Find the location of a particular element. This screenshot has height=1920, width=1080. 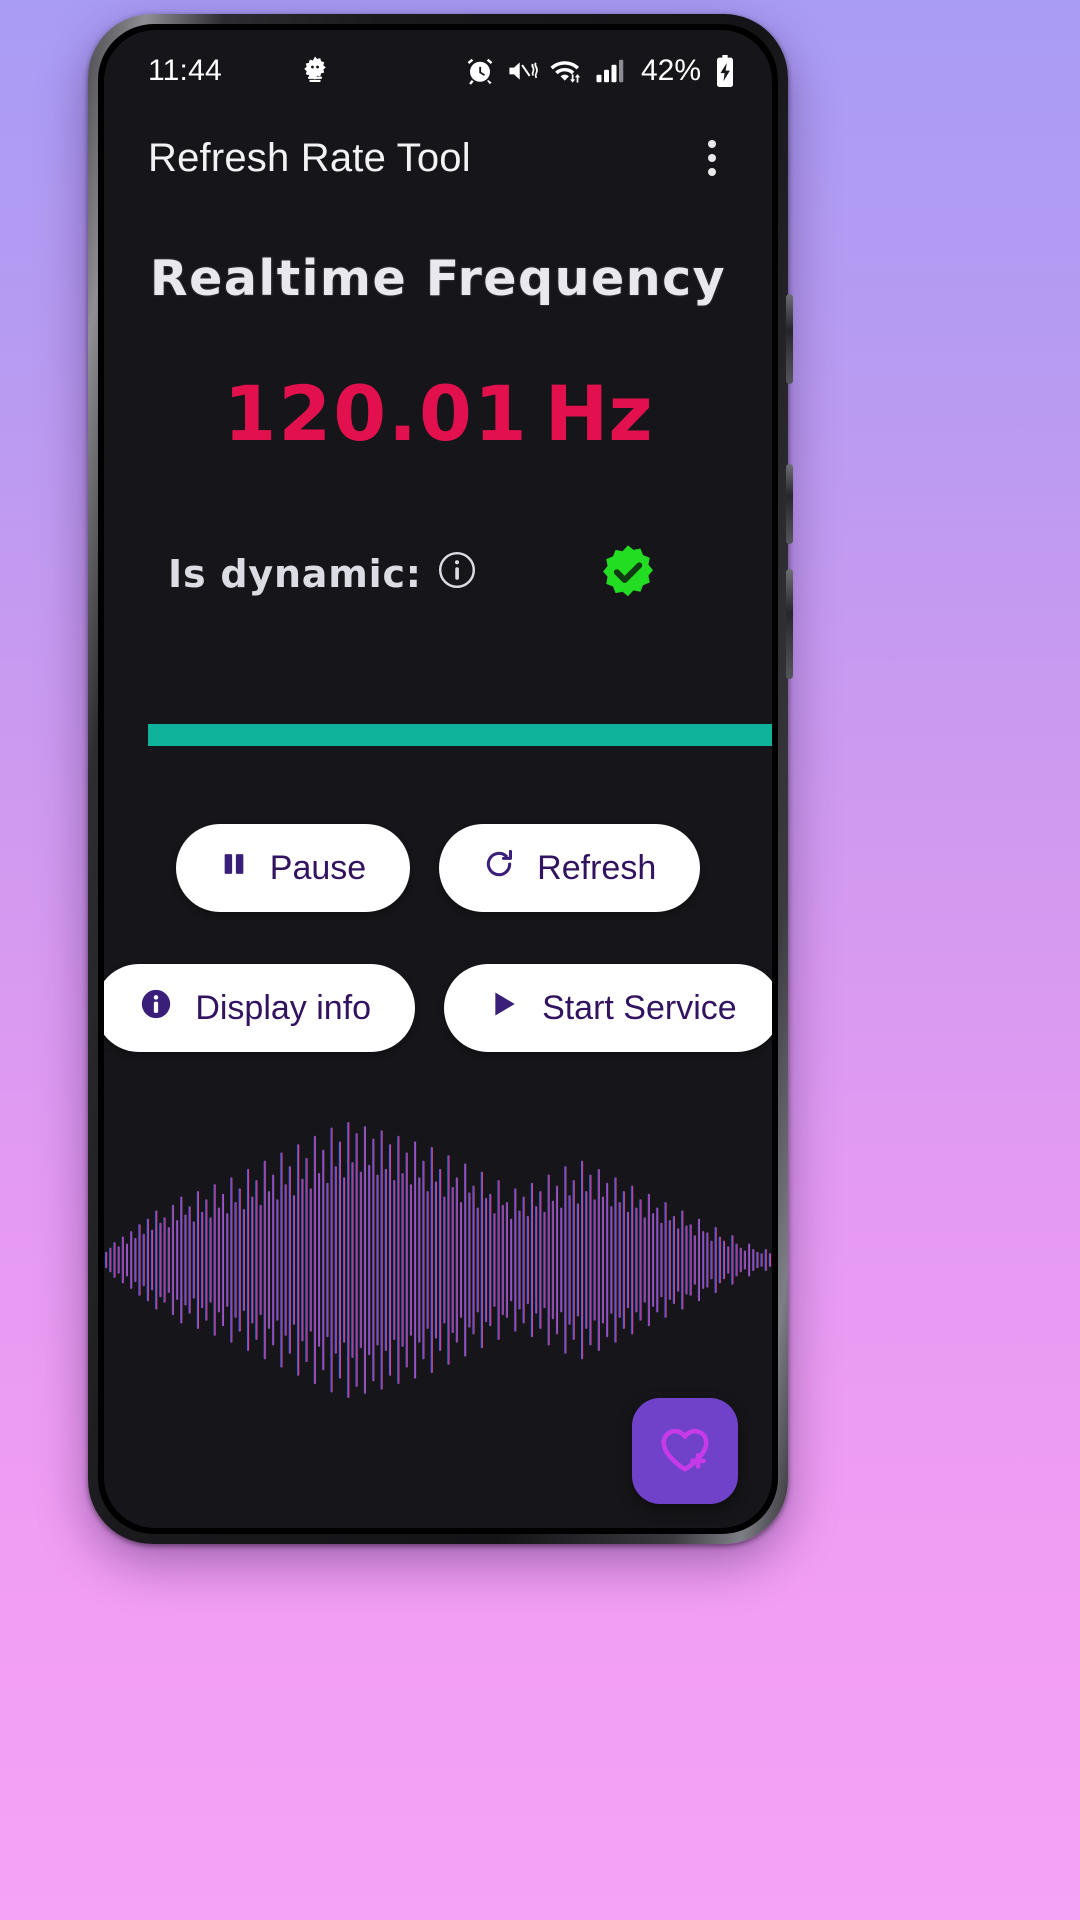

is-dynamic-label-group: Is dynamic: is located at coordinates (323, 574).